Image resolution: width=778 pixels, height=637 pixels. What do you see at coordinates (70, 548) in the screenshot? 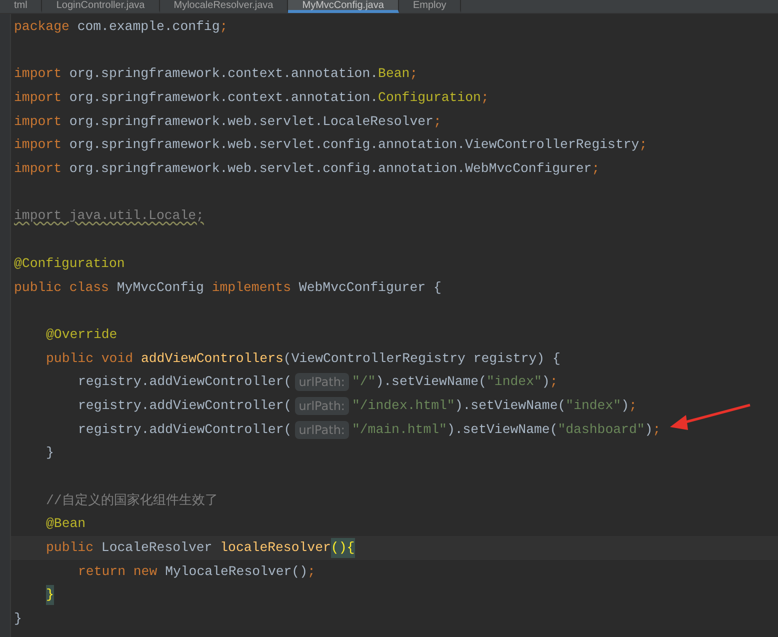
I see `code-keyword: public` at bounding box center [70, 548].